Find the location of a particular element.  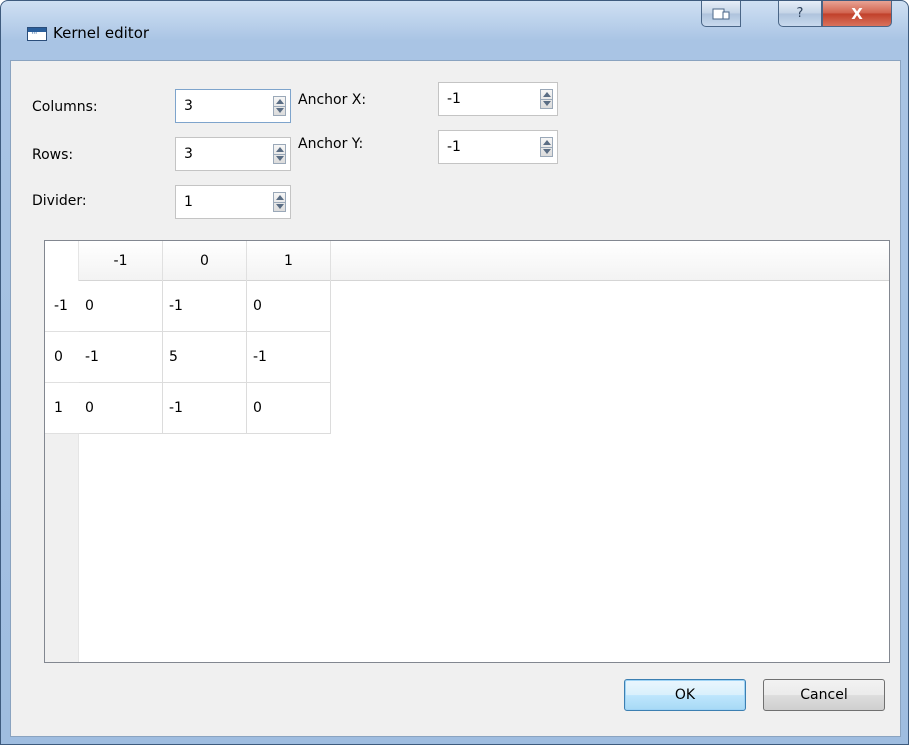

window-app-icon is located at coordinates (37, 34).